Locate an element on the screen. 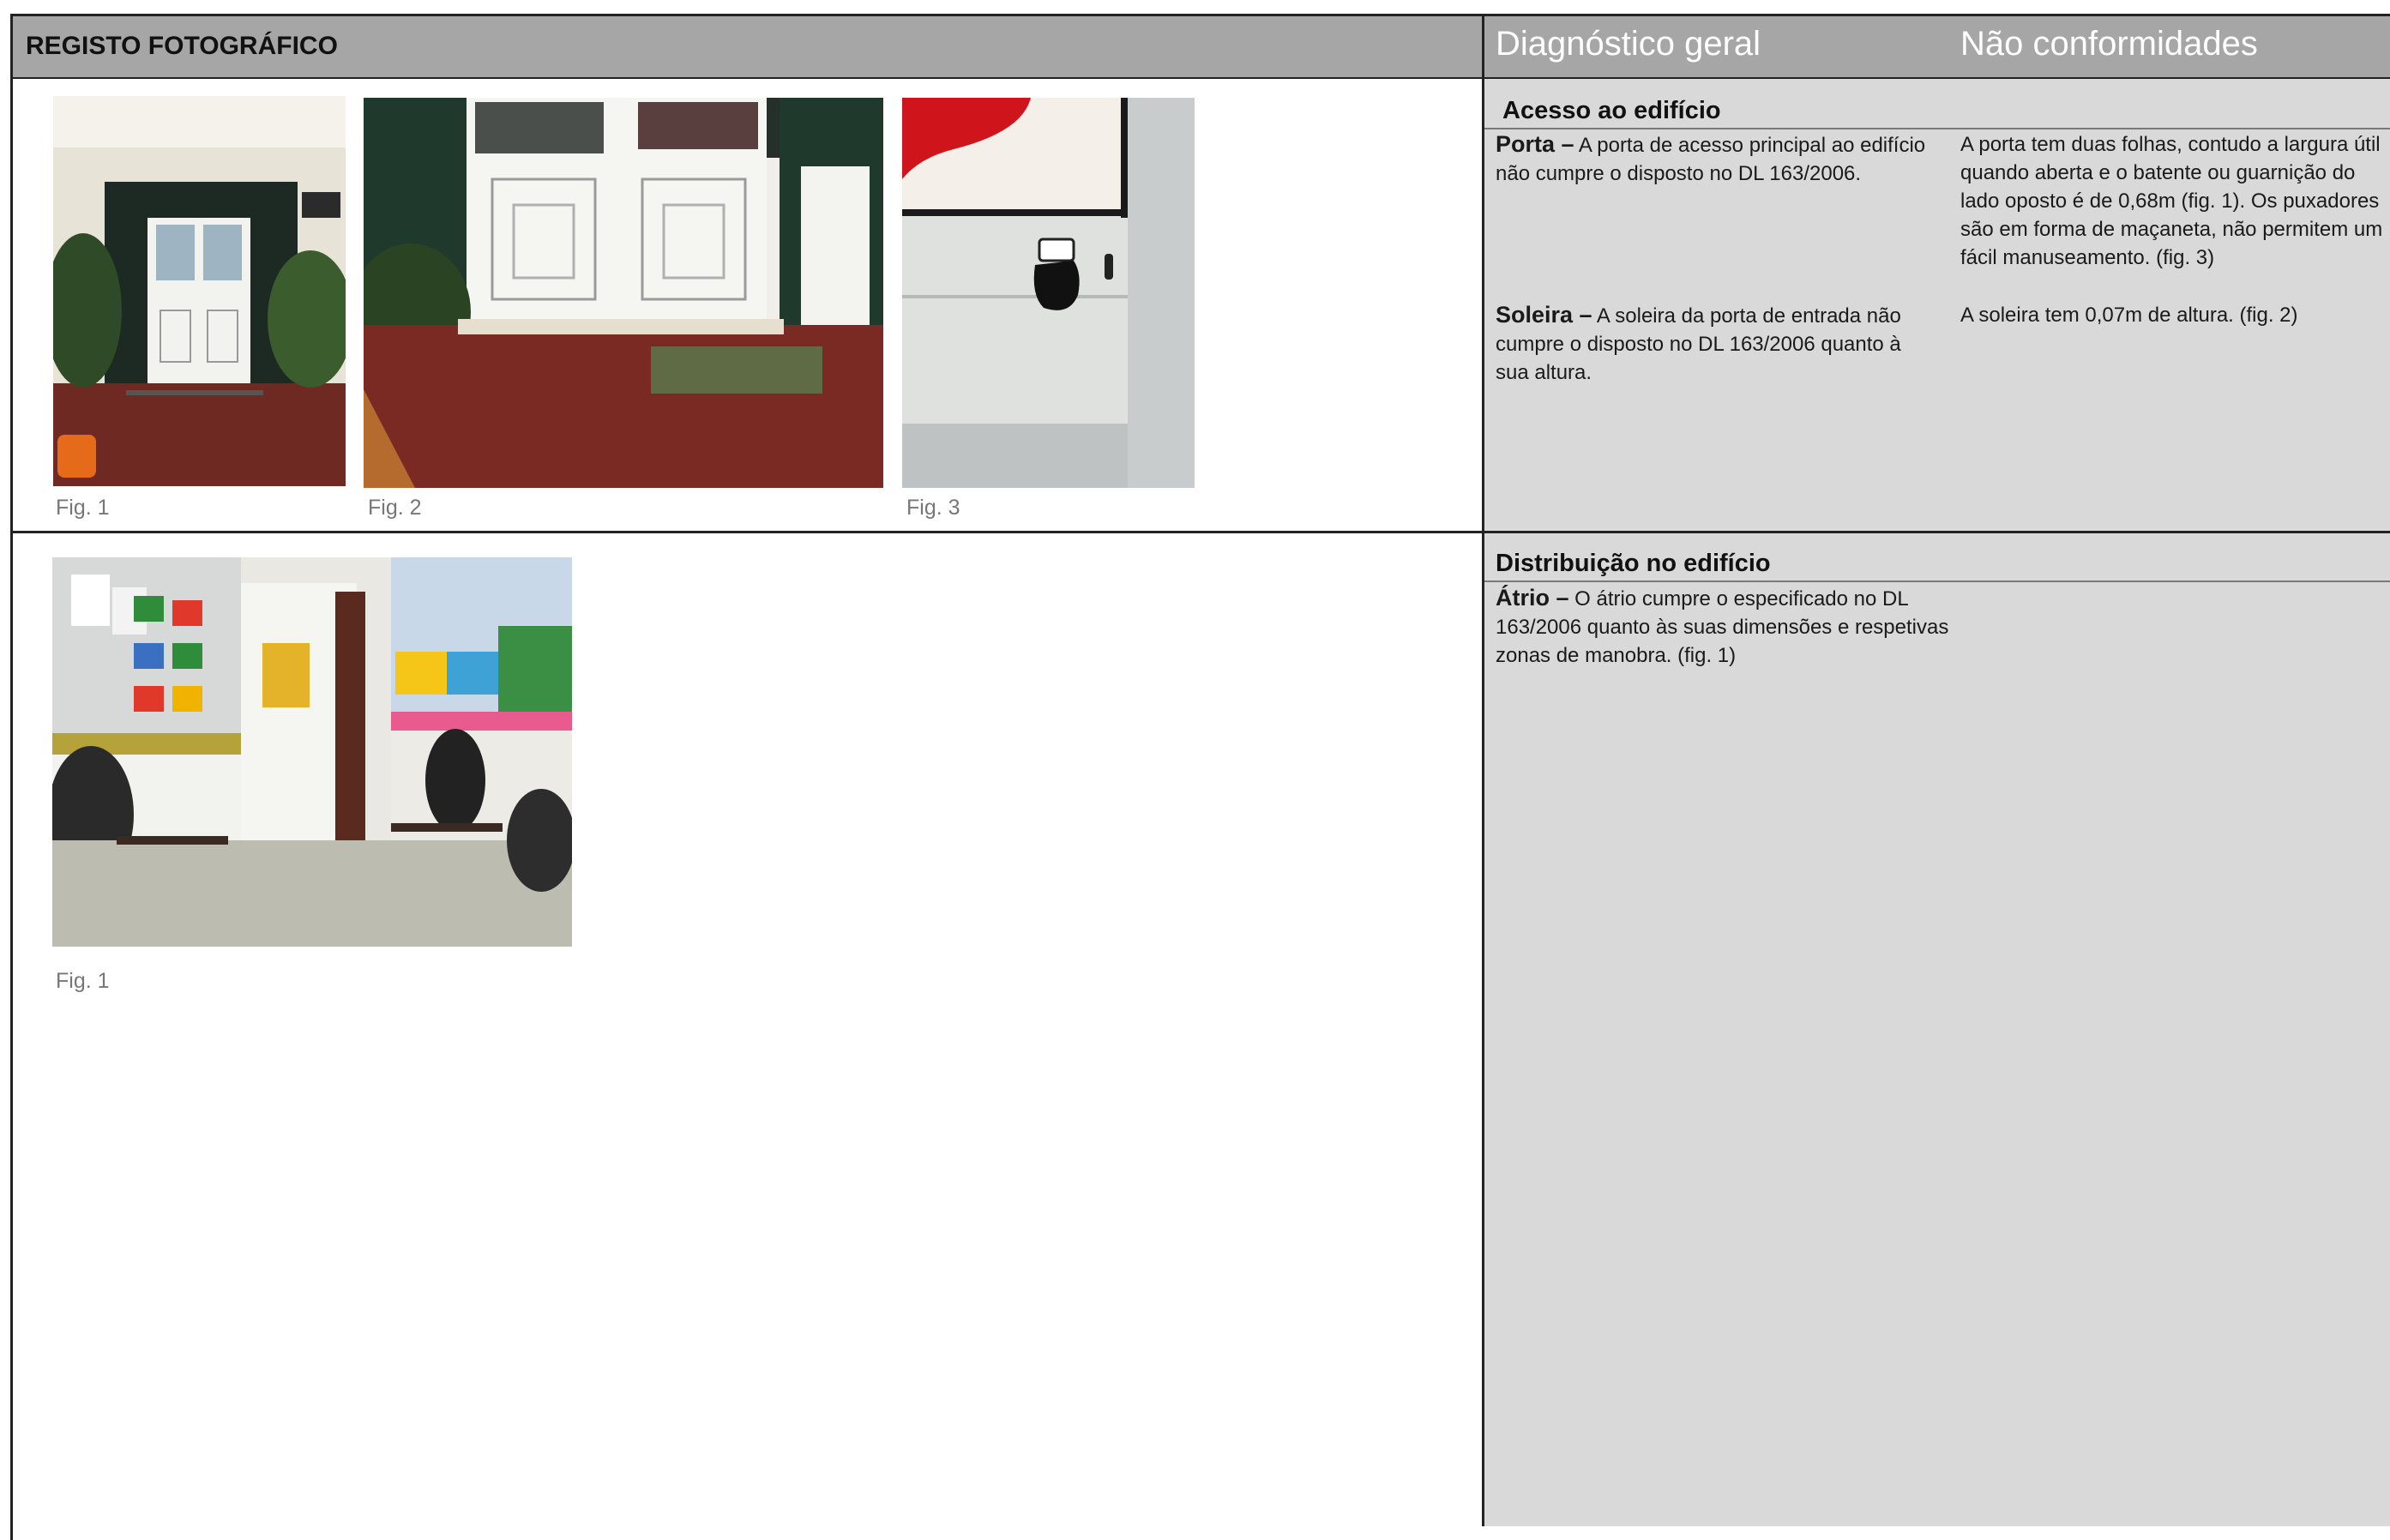  diagnostico-geral-header: Diagnóstico geral is located at coordinates (1628, 44).